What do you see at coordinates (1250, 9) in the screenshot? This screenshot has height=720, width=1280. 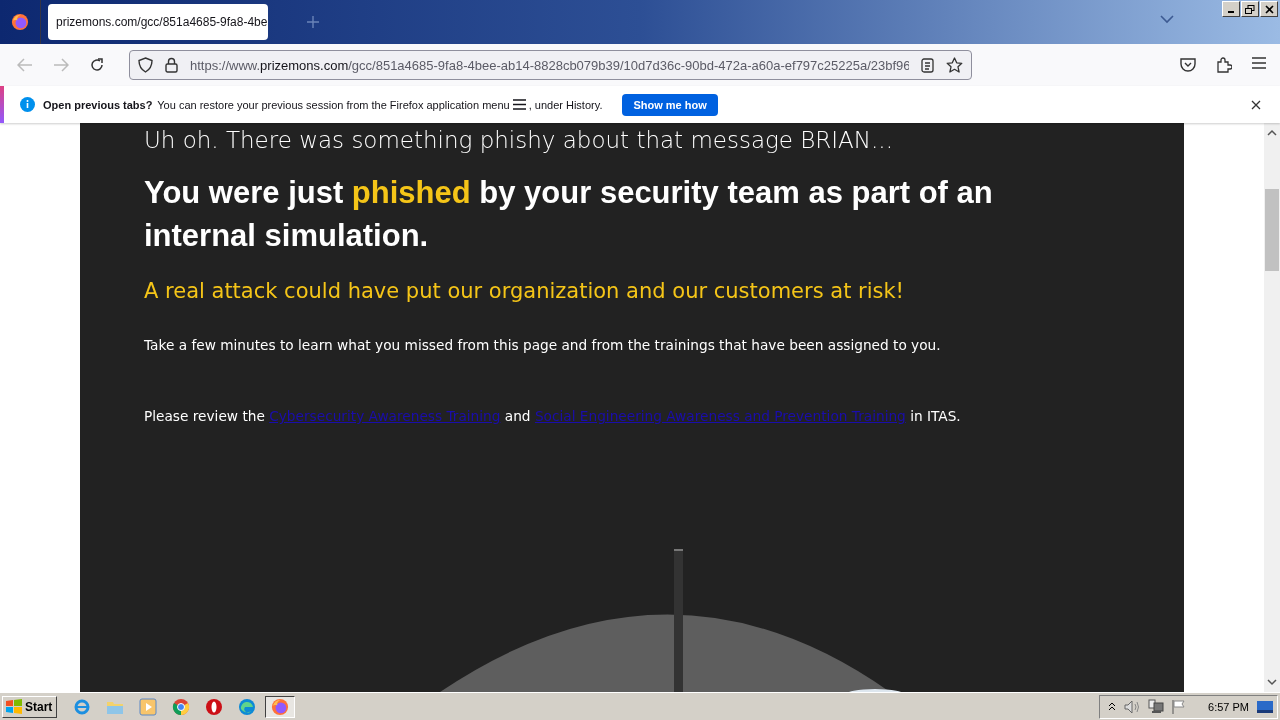 I see `restore-icon` at bounding box center [1250, 9].